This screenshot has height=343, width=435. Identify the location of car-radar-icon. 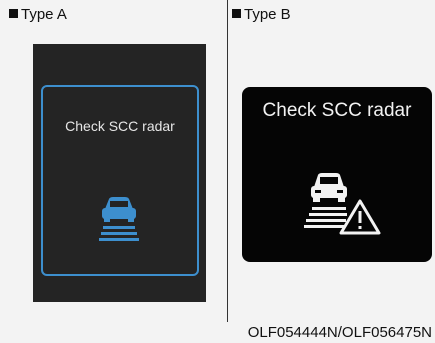
(119, 219).